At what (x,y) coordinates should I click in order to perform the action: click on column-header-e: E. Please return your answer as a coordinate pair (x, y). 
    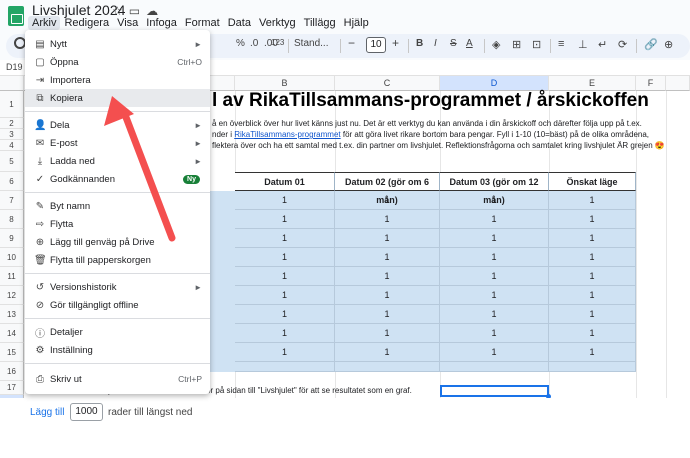
    Looking at the image, I should click on (592, 83).